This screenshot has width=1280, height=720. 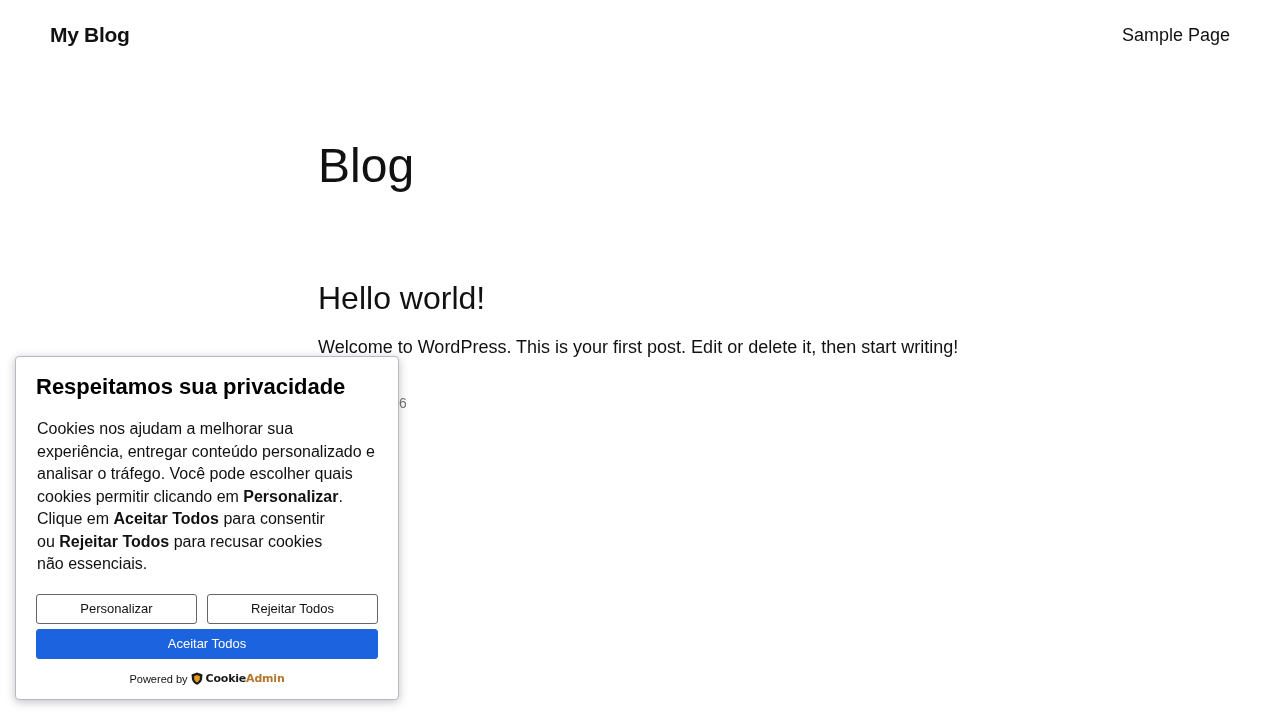 I want to click on post-title: Hello world!, so click(x=799, y=298).